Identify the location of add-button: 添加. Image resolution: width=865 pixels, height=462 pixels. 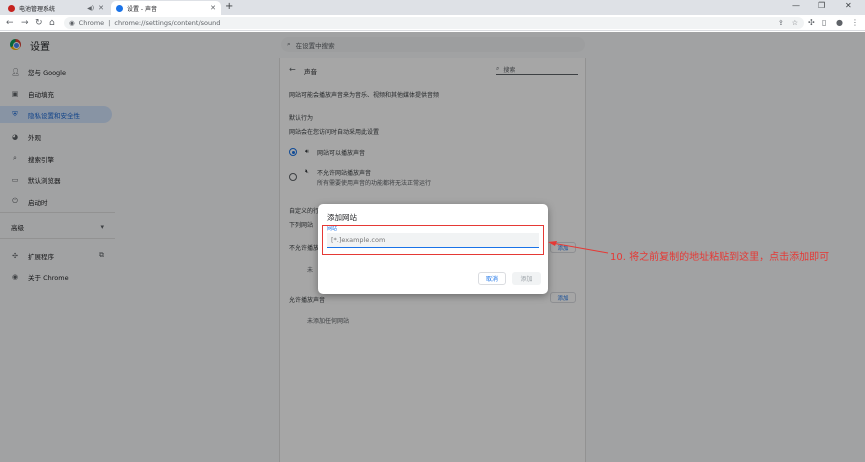
(526, 278).